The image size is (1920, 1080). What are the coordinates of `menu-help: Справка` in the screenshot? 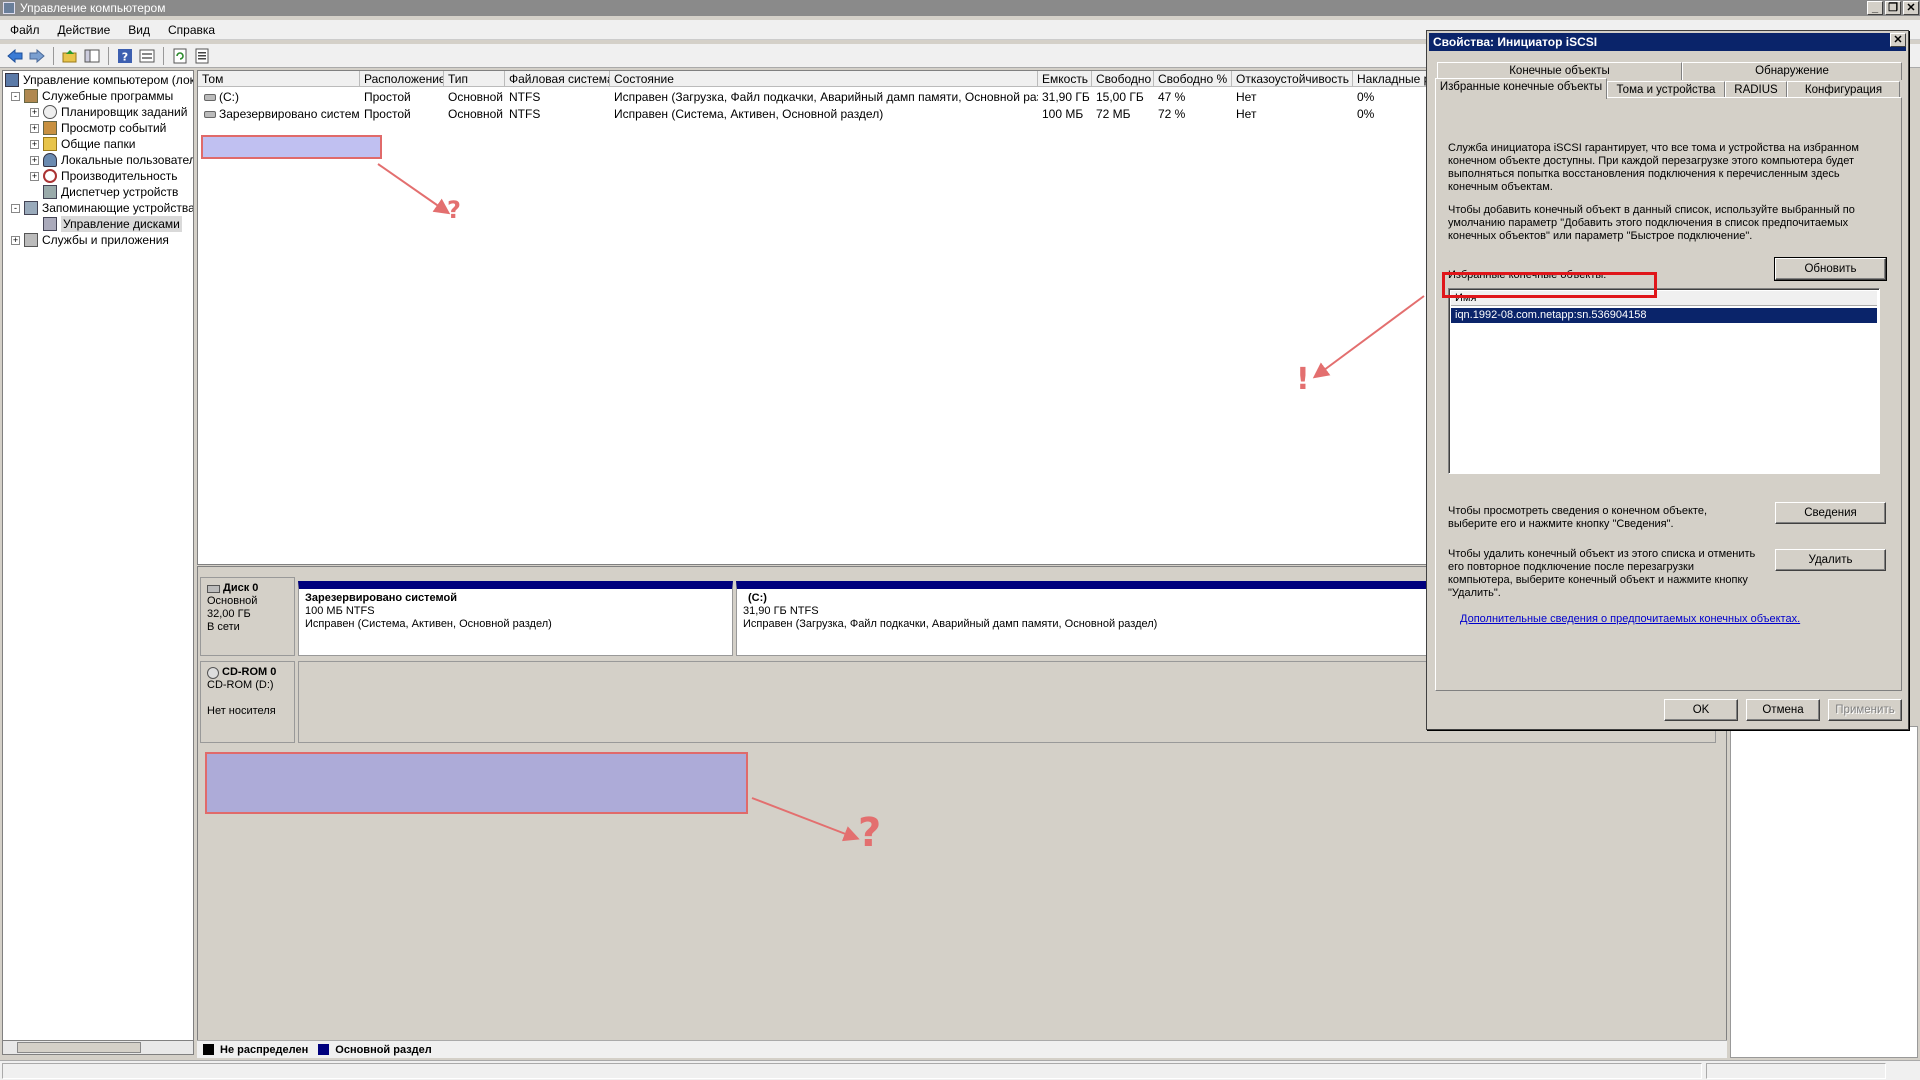 It's located at (190, 29).